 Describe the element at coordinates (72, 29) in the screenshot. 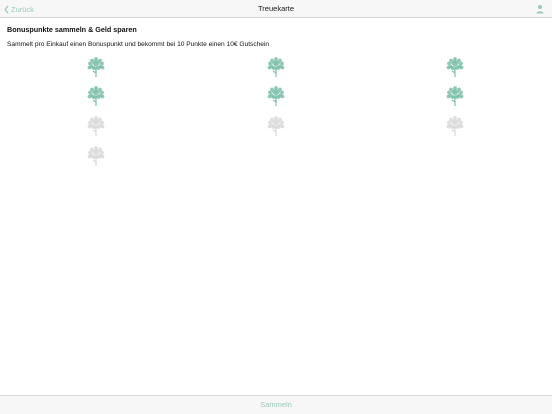

I see `card-heading: Bonuspunkte sammeln & Geld sparen` at that location.